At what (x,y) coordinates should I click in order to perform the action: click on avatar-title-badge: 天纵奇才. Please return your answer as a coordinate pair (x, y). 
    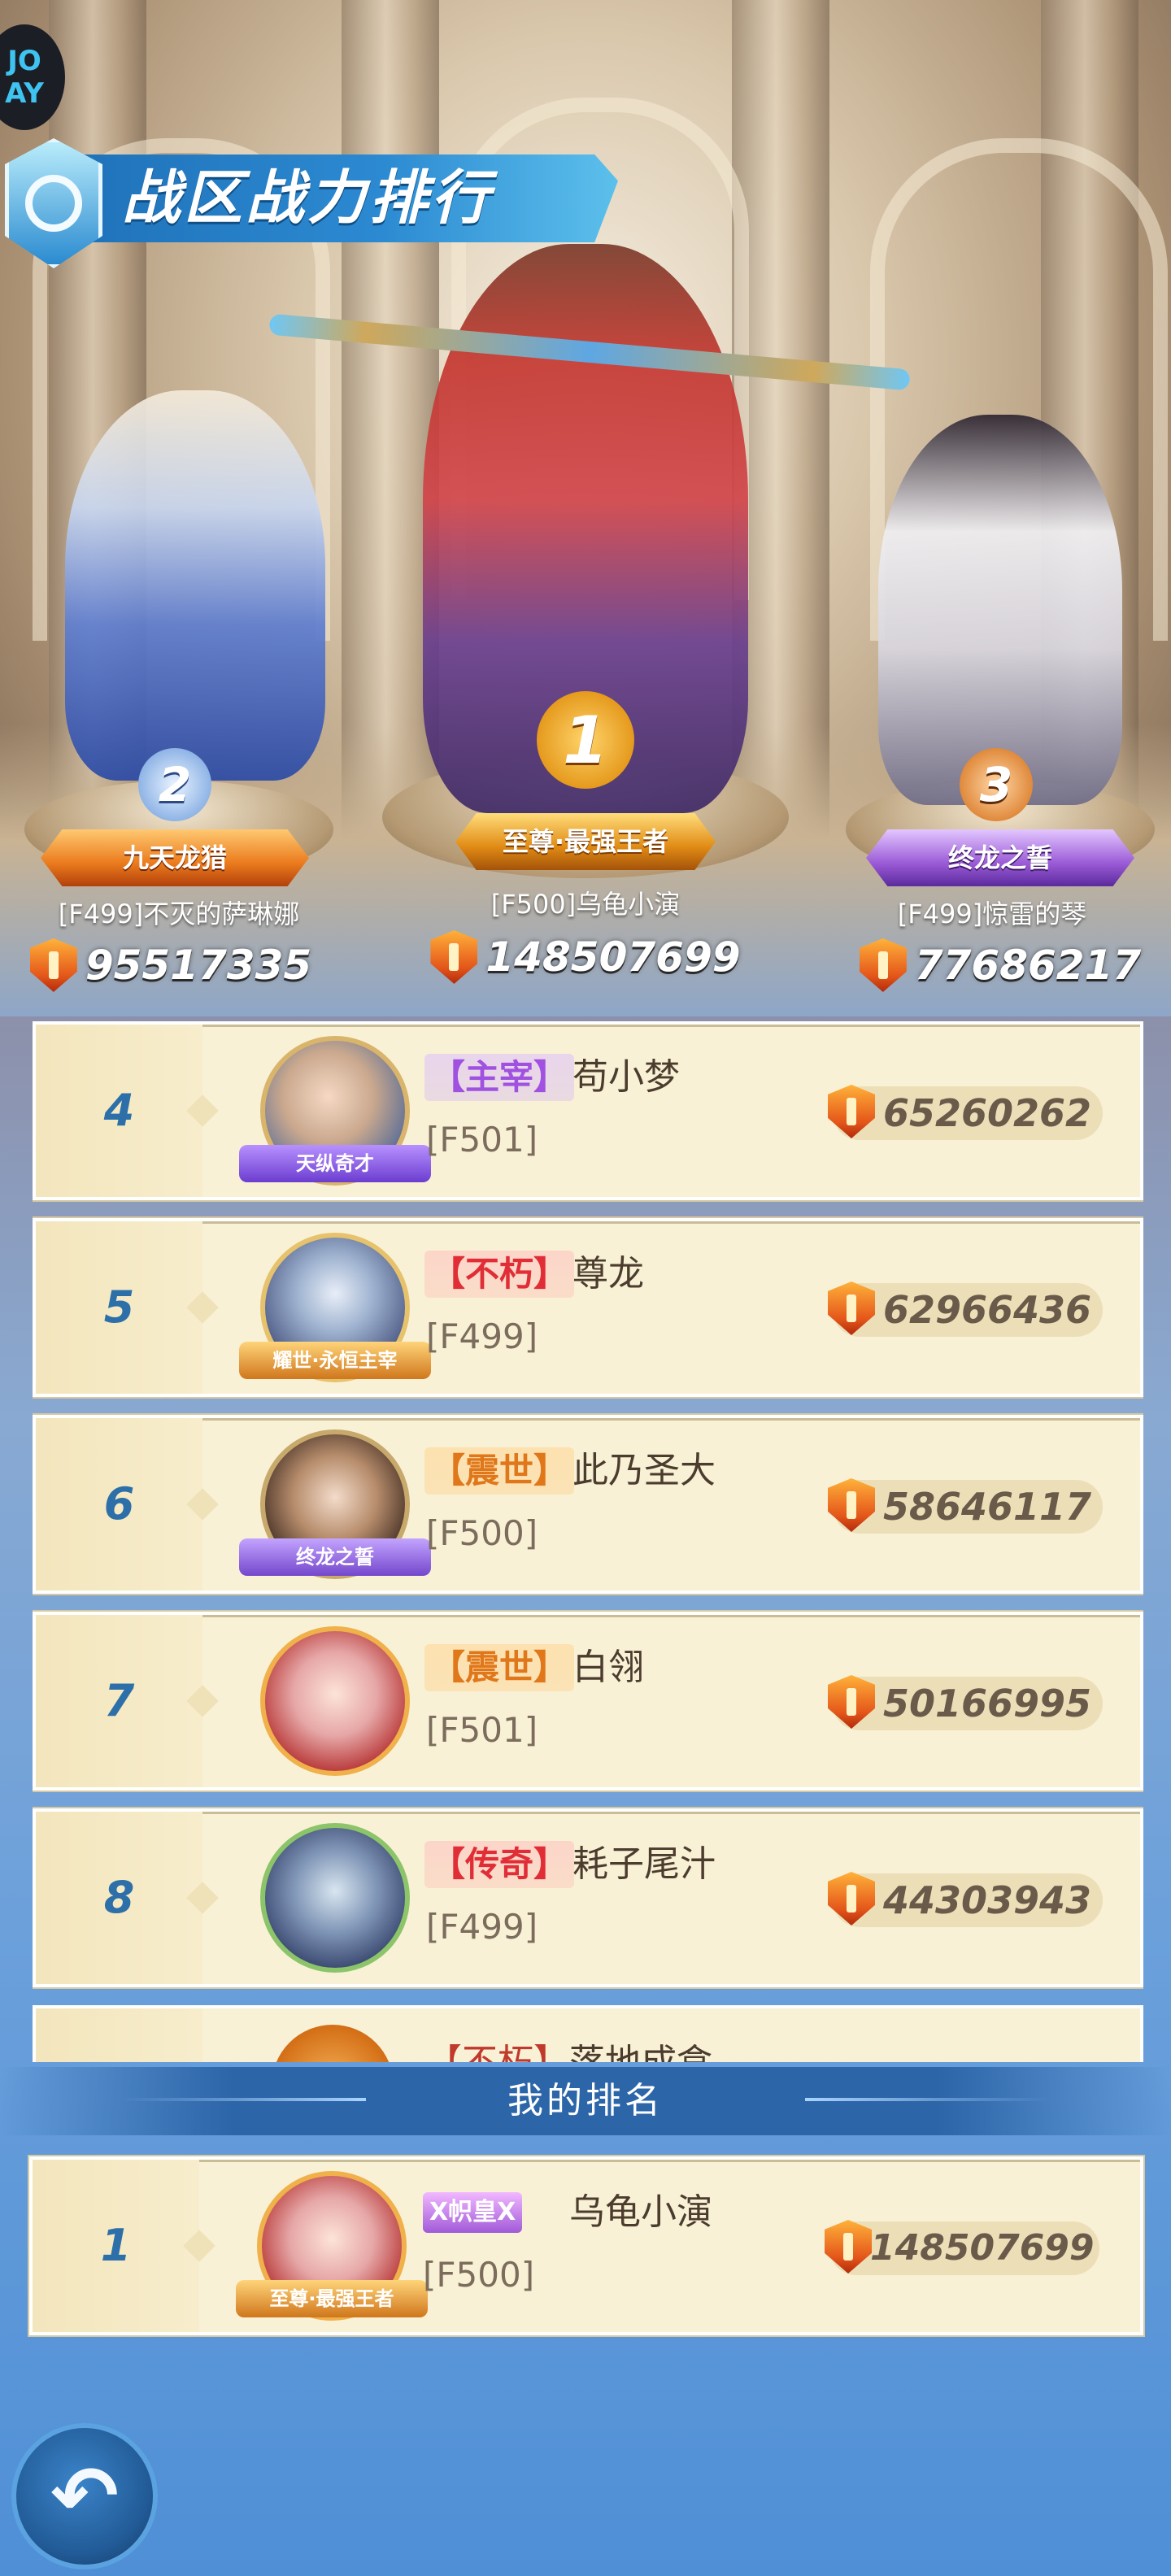
    Looking at the image, I should click on (335, 1163).